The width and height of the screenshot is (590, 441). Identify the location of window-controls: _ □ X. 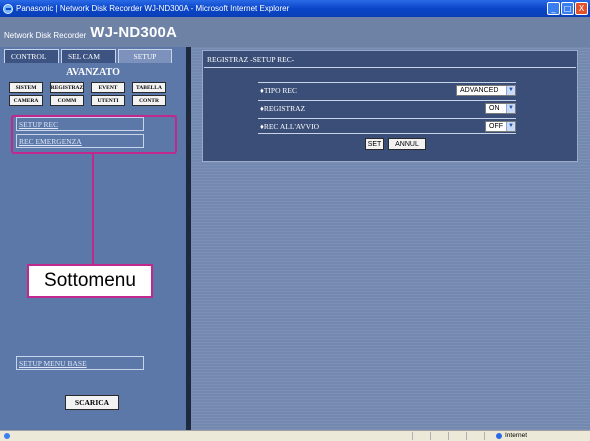
(567, 8).